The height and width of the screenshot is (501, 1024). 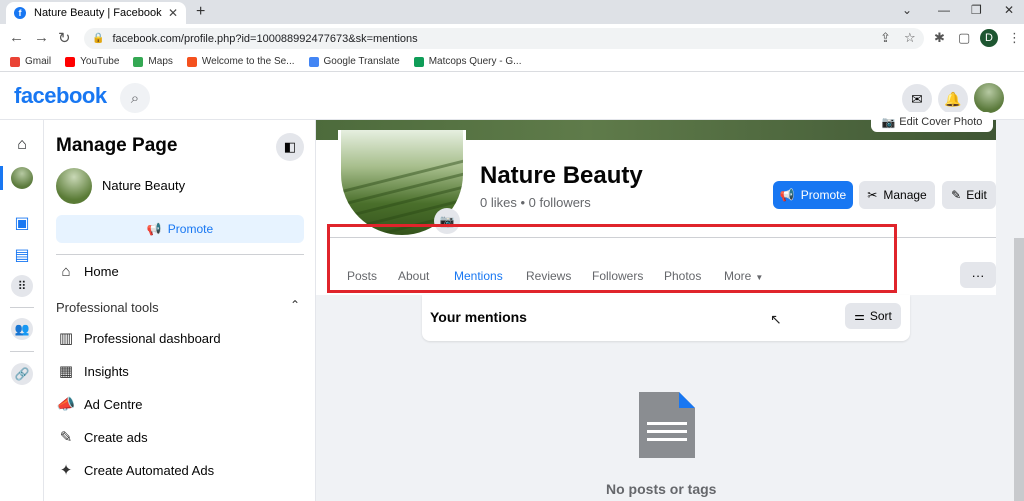 I want to click on sidebar-item-label: Home, so click(x=101, y=271).